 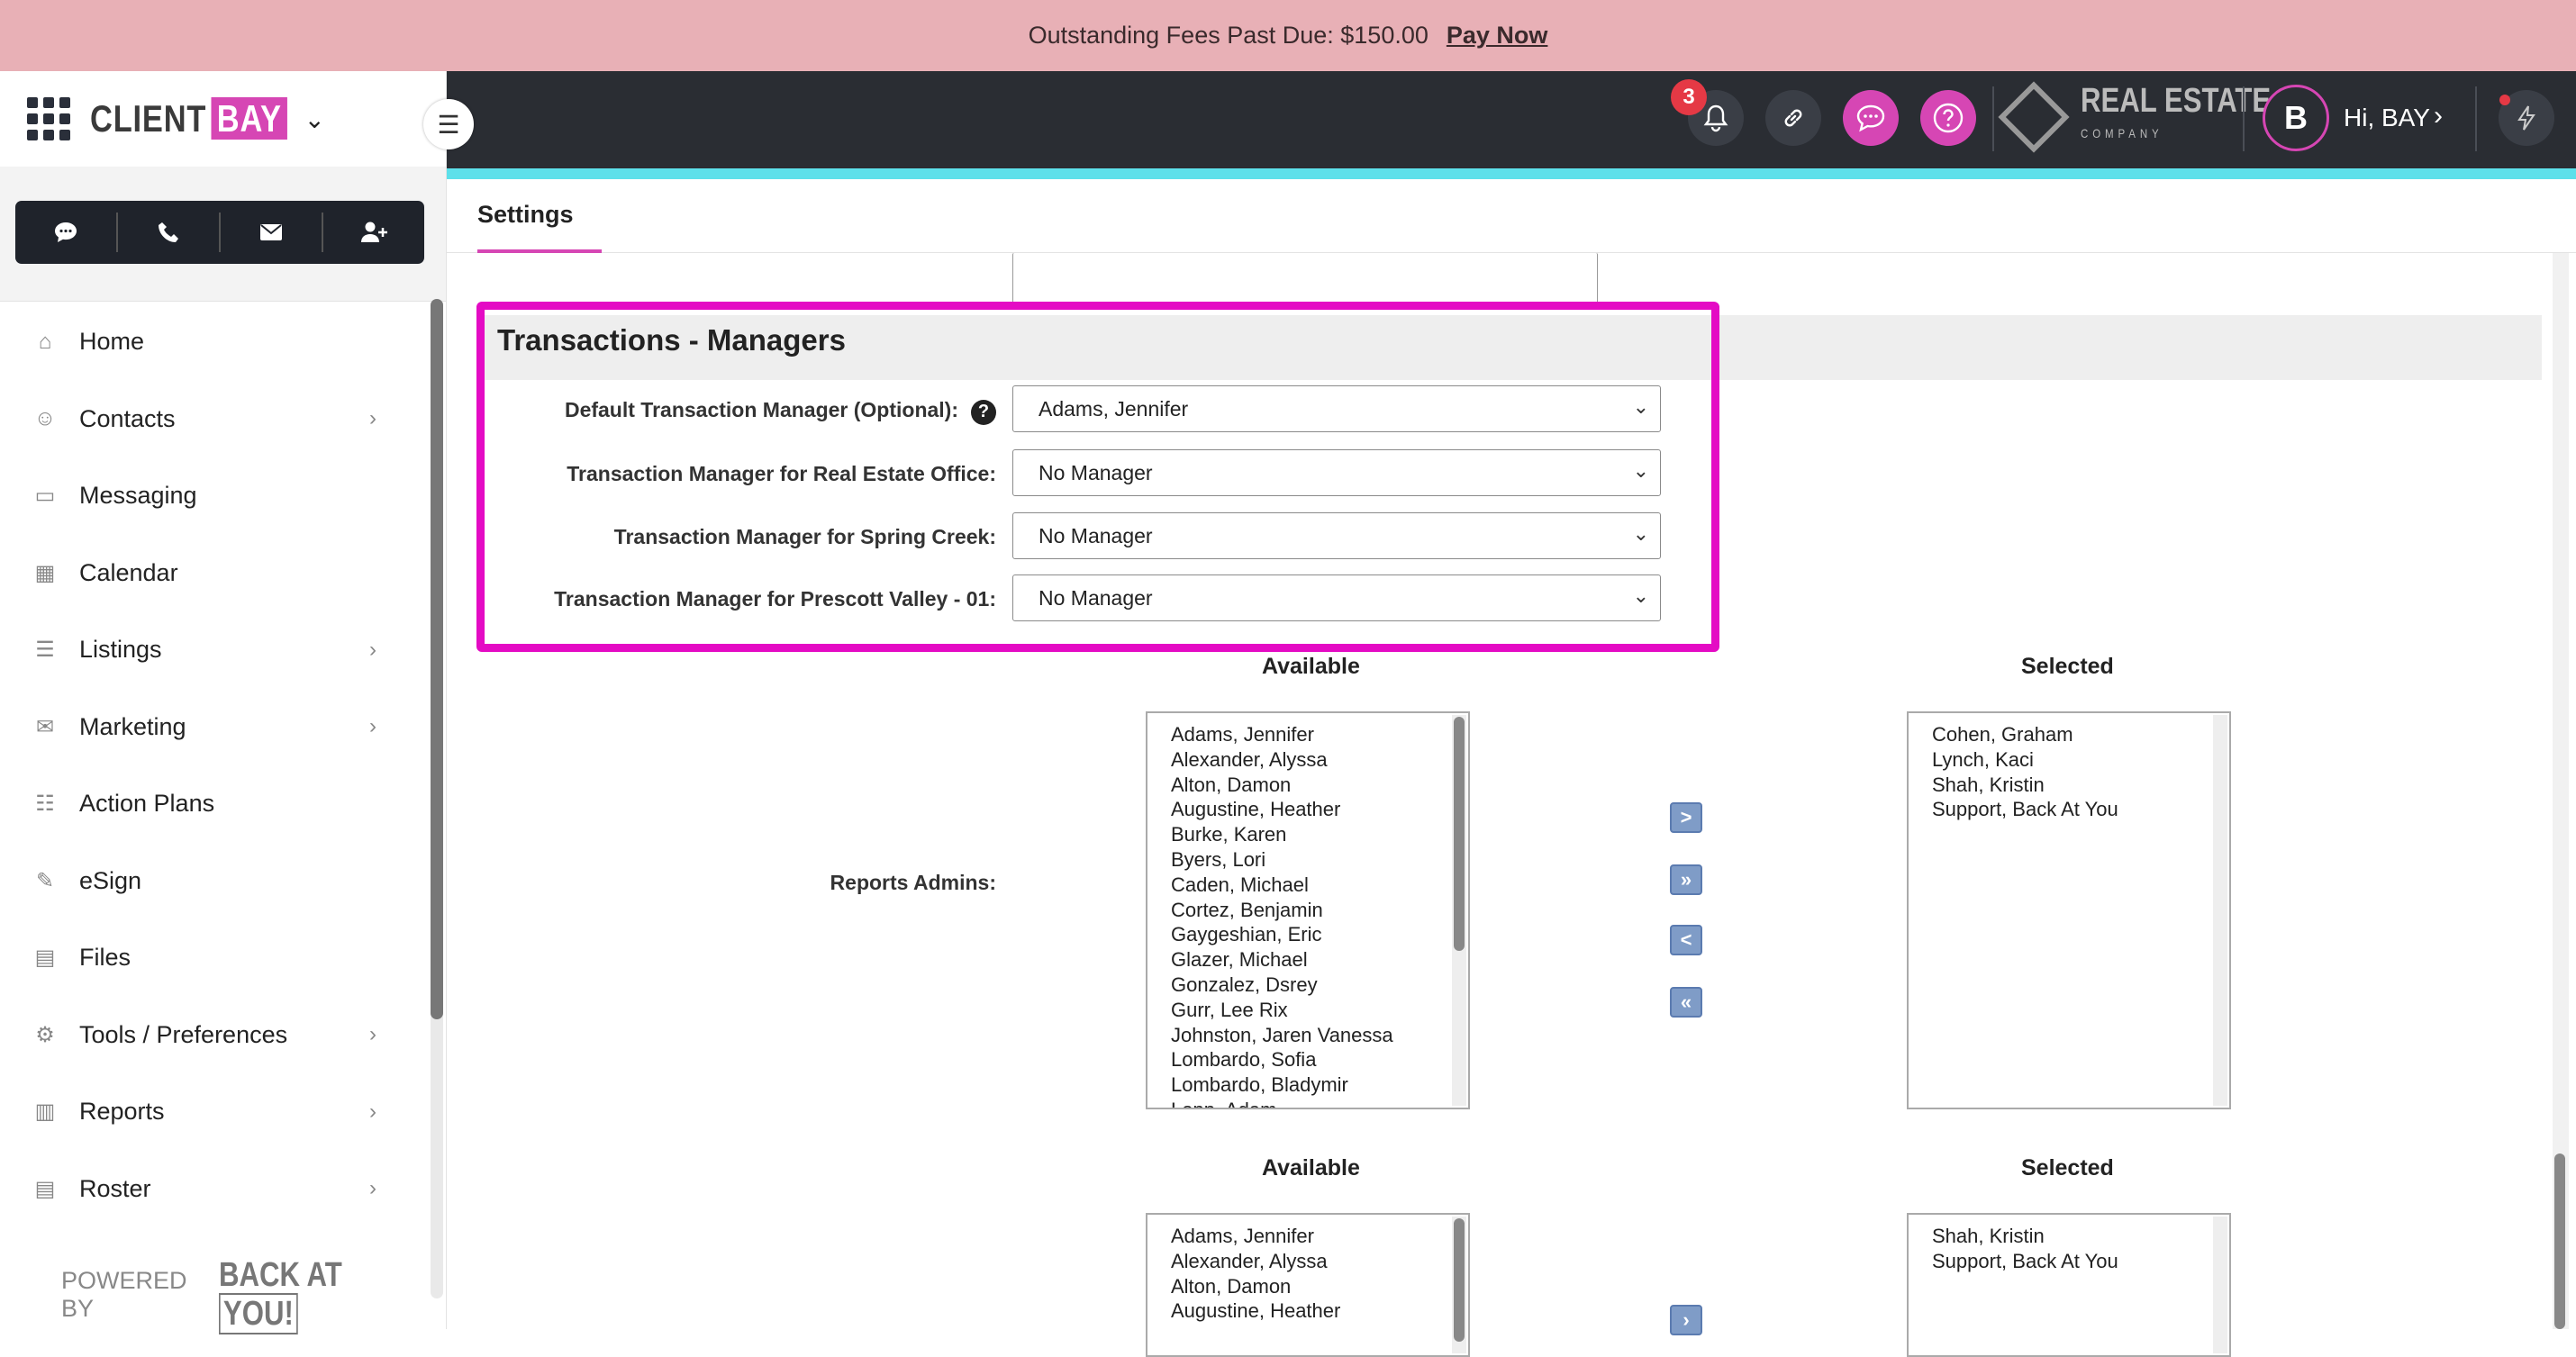 I want to click on logo-bay: BAY, so click(x=249, y=118).